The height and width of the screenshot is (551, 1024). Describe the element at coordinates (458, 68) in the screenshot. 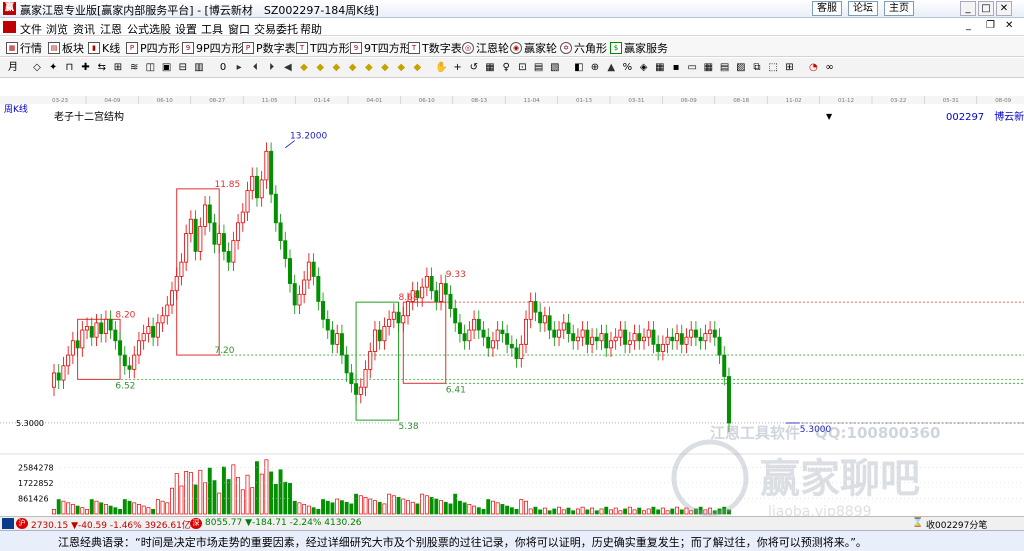

I see `draw-tool-icon: +` at that location.